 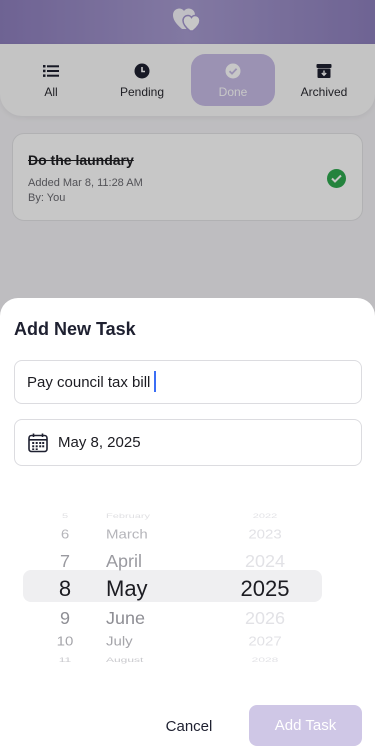 What do you see at coordinates (161, 560) in the screenshot?
I see `picker-month-option: April` at bounding box center [161, 560].